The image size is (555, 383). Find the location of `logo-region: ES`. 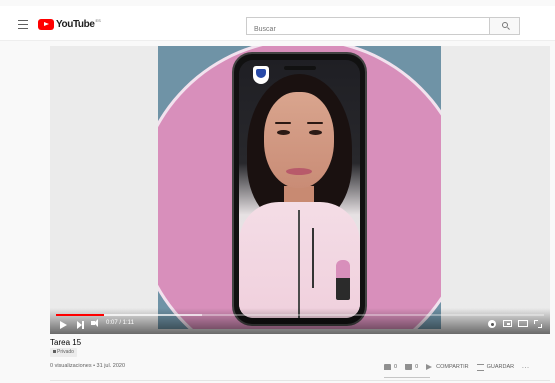

logo-region: ES is located at coordinates (98, 20).